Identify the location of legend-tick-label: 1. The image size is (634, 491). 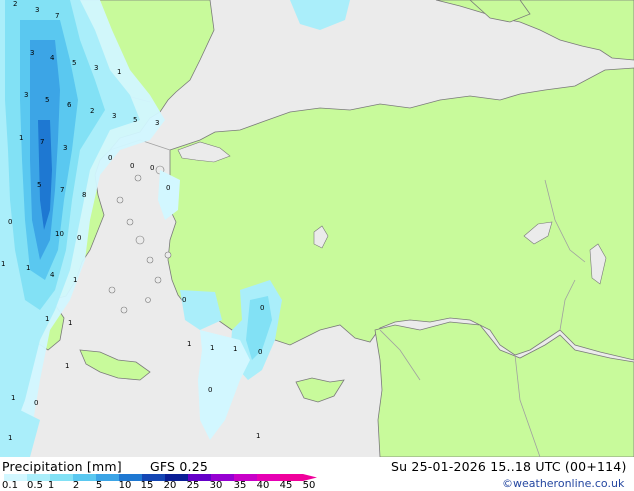
(51, 485).